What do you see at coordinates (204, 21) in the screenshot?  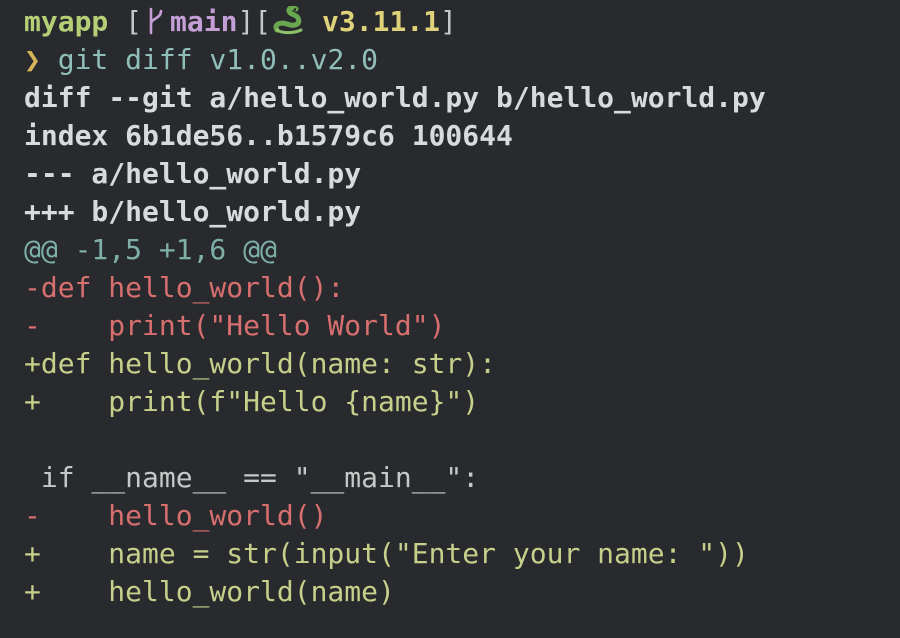 I see `branch-name: main` at bounding box center [204, 21].